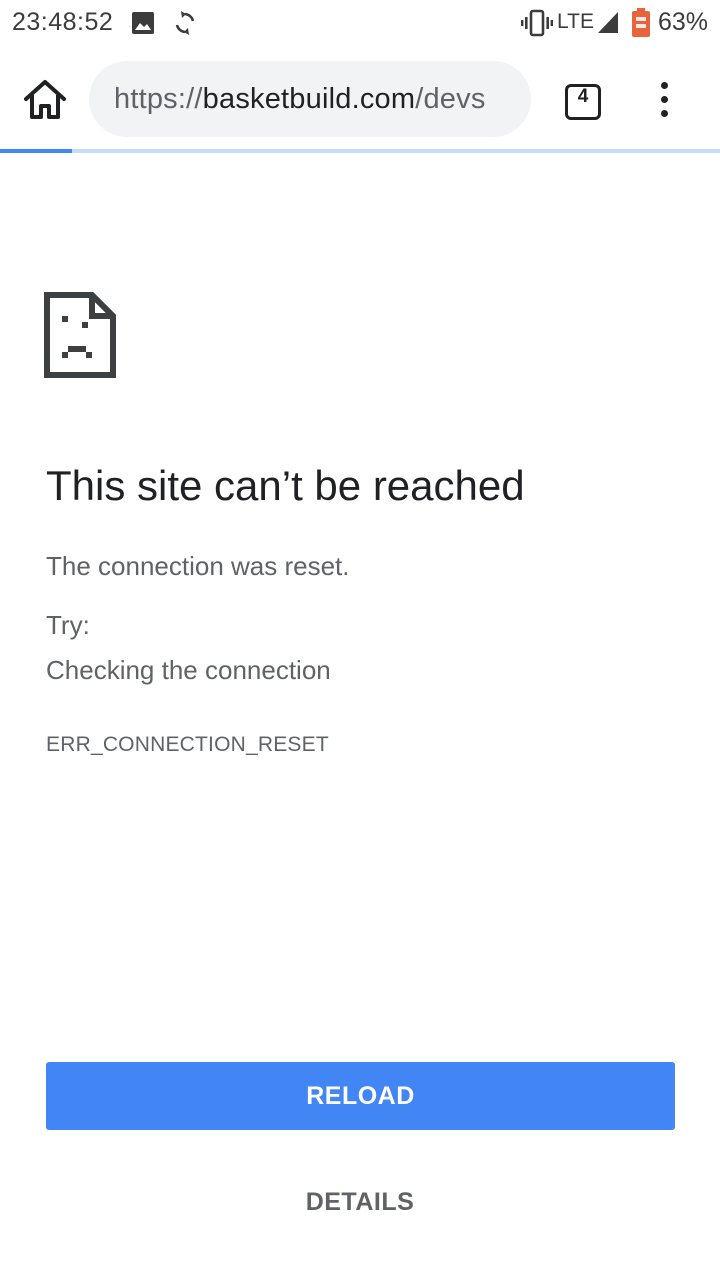 The height and width of the screenshot is (1280, 720). I want to click on reload-button: RELOAD, so click(360, 1096).